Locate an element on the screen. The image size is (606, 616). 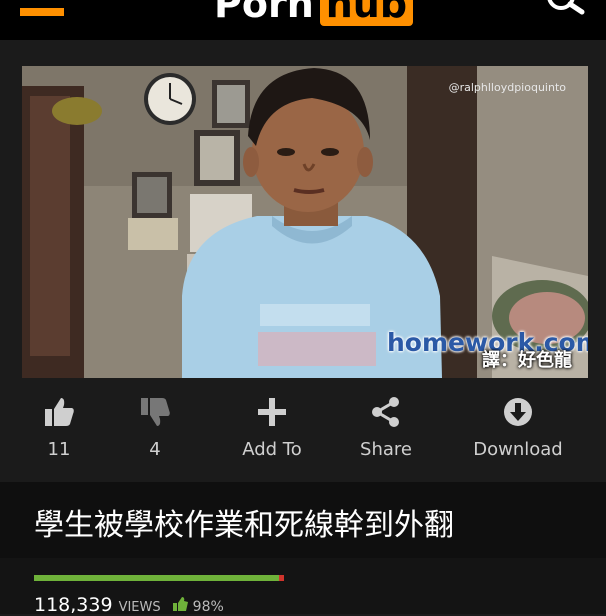
share-icon is located at coordinates (385, 412).